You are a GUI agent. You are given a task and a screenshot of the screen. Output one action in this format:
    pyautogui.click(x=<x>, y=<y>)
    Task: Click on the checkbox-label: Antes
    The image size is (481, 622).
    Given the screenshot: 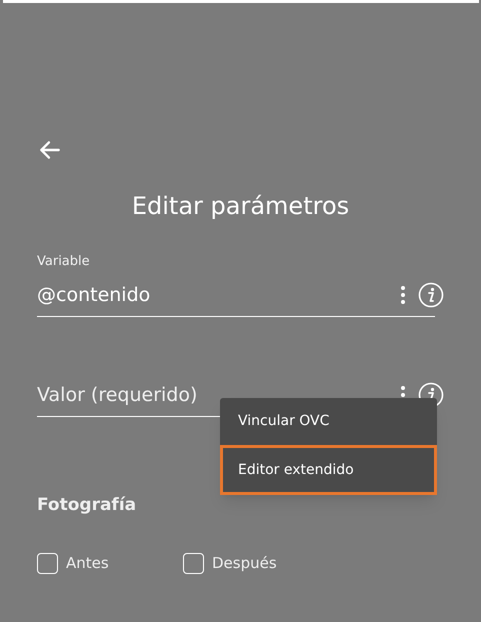 What is the action you would take?
    pyautogui.click(x=87, y=563)
    